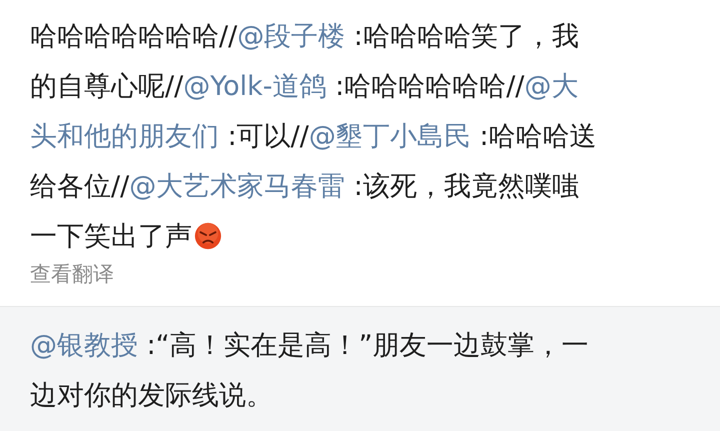 Image resolution: width=720 pixels, height=431 pixels. I want to click on mention-link: @Yolk-道鸽, so click(255, 86).